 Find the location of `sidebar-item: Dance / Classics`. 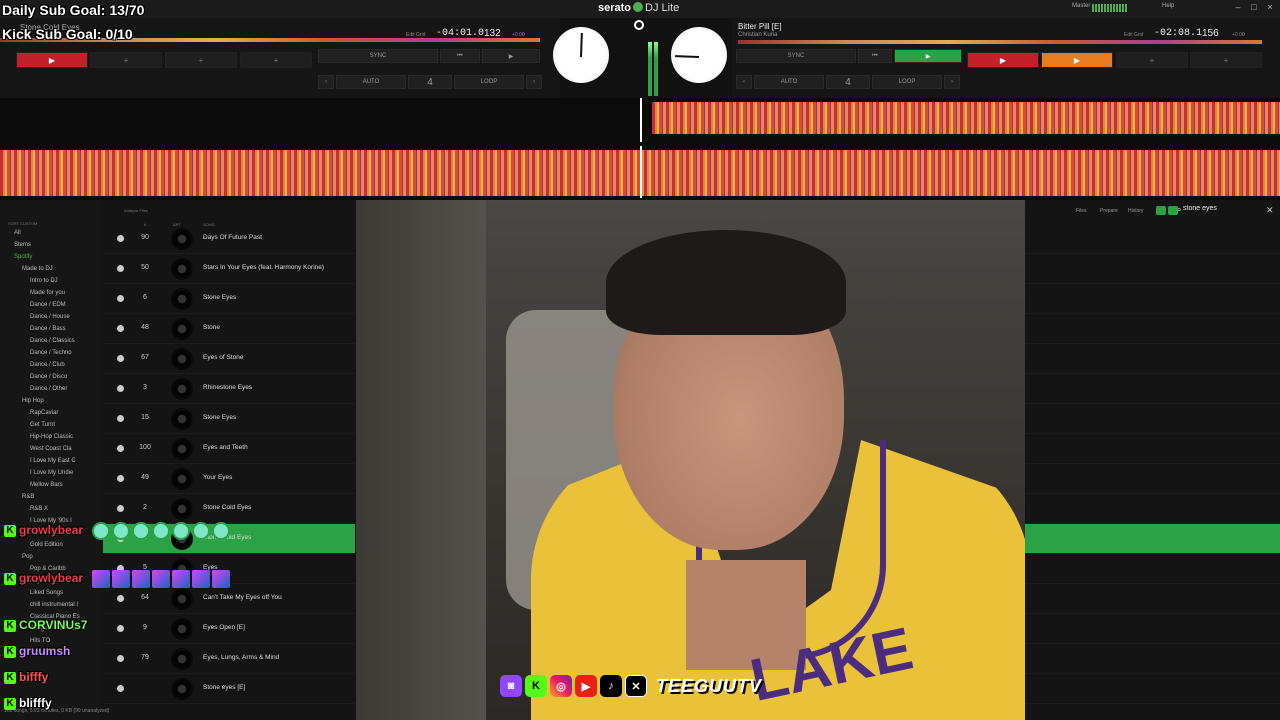

sidebar-item: Dance / Classics is located at coordinates (52, 341).